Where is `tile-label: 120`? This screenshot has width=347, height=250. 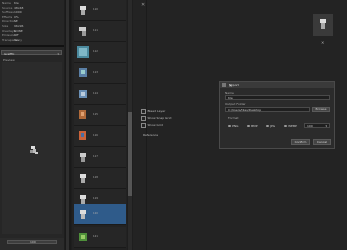
tile-label: 120 is located at coordinates (95, 213).